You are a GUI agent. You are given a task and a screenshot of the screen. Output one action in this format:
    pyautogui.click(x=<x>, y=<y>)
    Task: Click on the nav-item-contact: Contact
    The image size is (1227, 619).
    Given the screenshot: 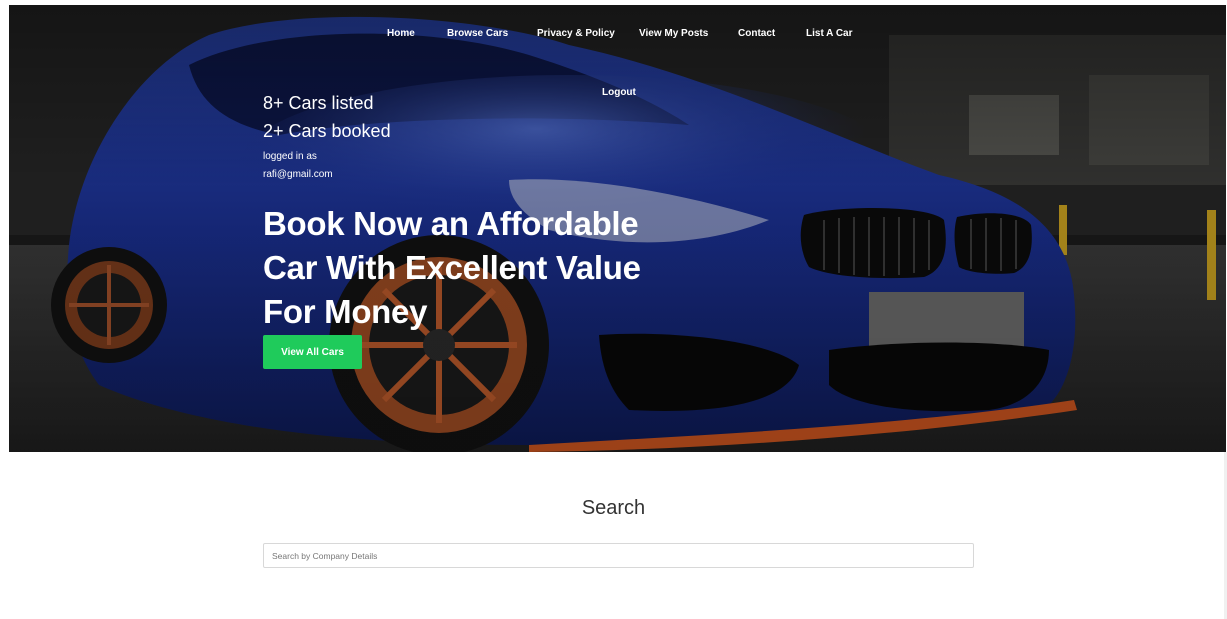 What is the action you would take?
    pyautogui.click(x=756, y=33)
    